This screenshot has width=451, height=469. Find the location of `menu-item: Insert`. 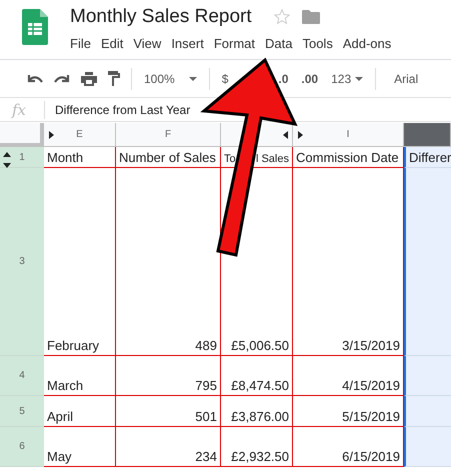

menu-item: Insert is located at coordinates (187, 43).